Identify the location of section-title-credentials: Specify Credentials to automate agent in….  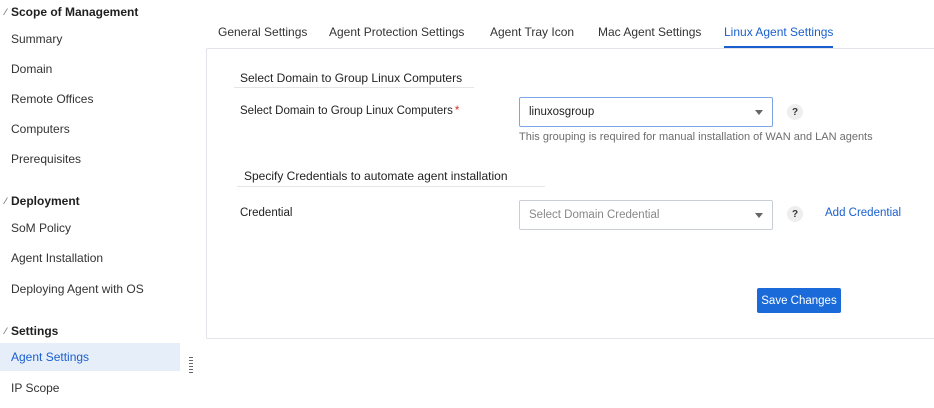
(376, 176).